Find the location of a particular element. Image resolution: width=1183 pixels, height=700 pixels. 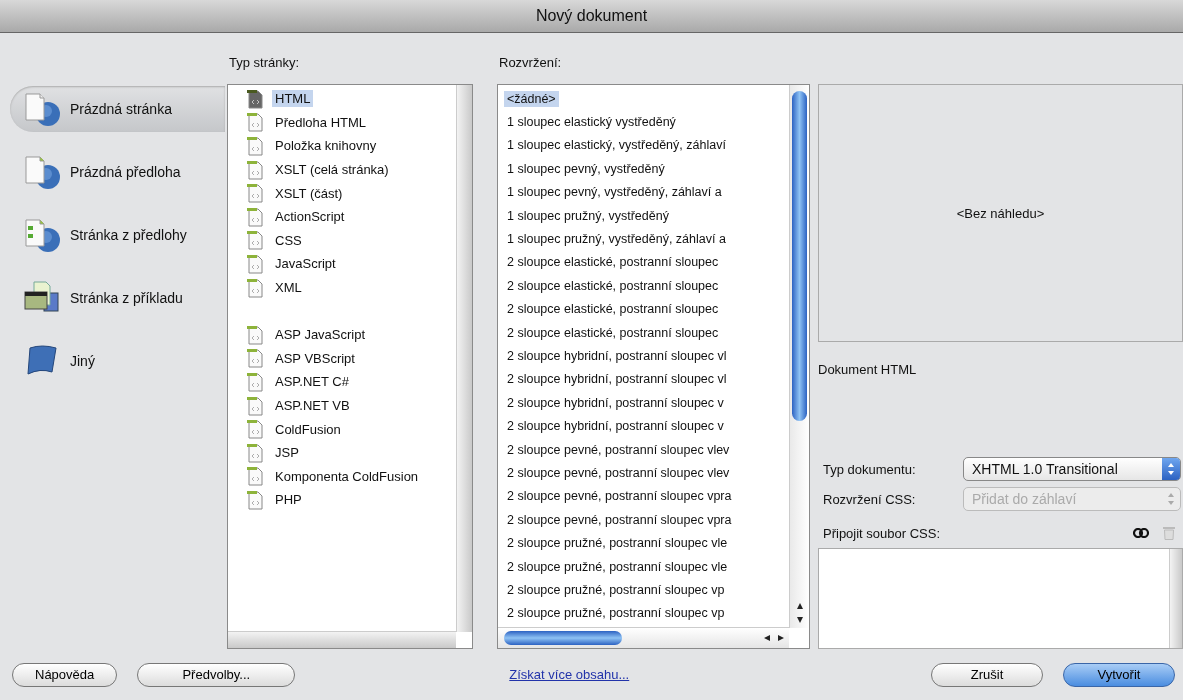

page-type-item: CSS is located at coordinates (288, 240).